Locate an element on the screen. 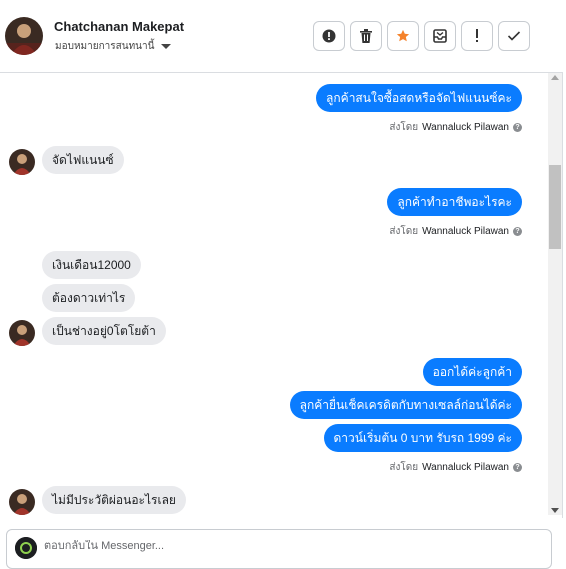  alert-circle-icon is located at coordinates (329, 36).